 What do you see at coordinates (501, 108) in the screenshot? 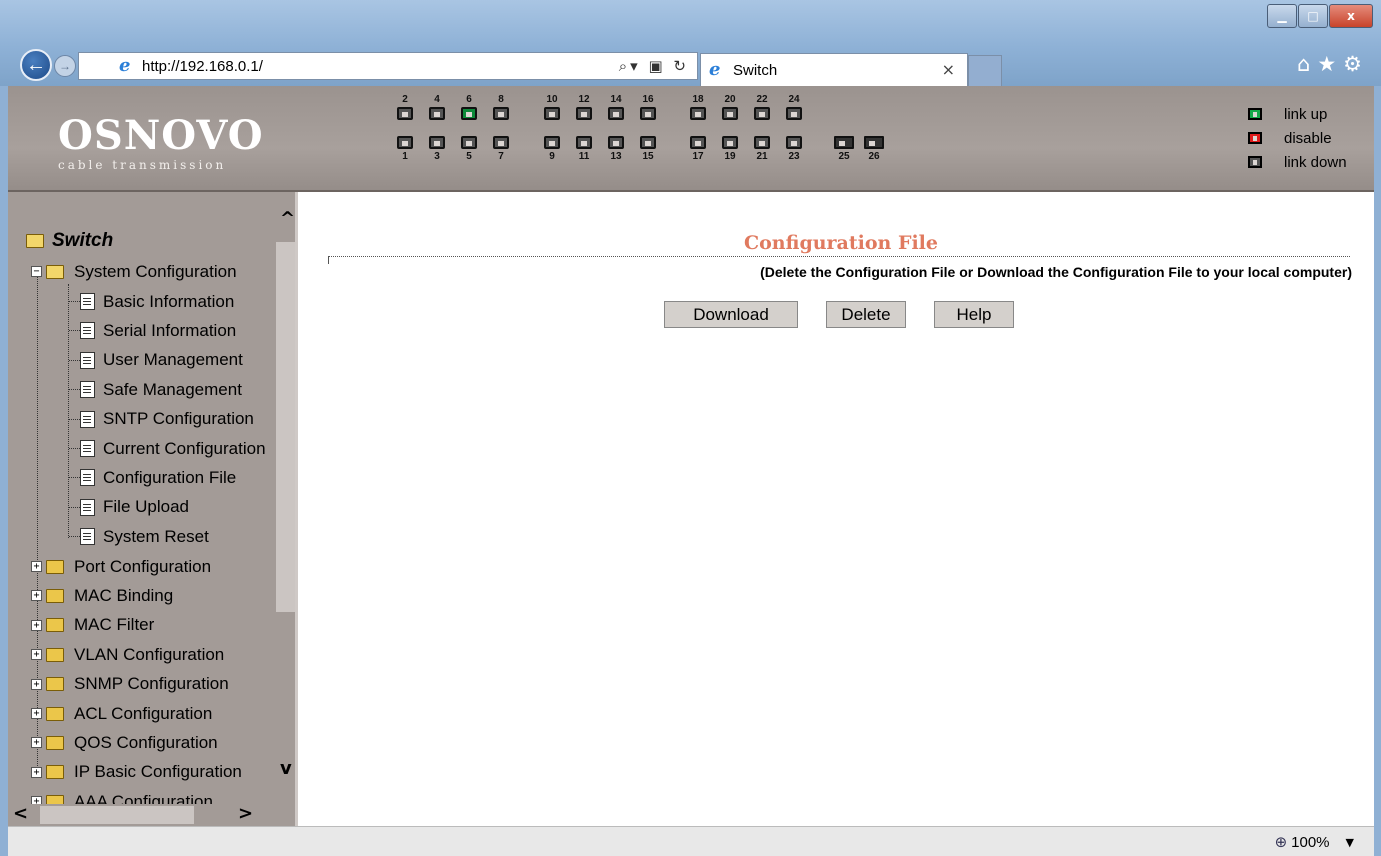
I see `port-8: 8` at bounding box center [501, 108].